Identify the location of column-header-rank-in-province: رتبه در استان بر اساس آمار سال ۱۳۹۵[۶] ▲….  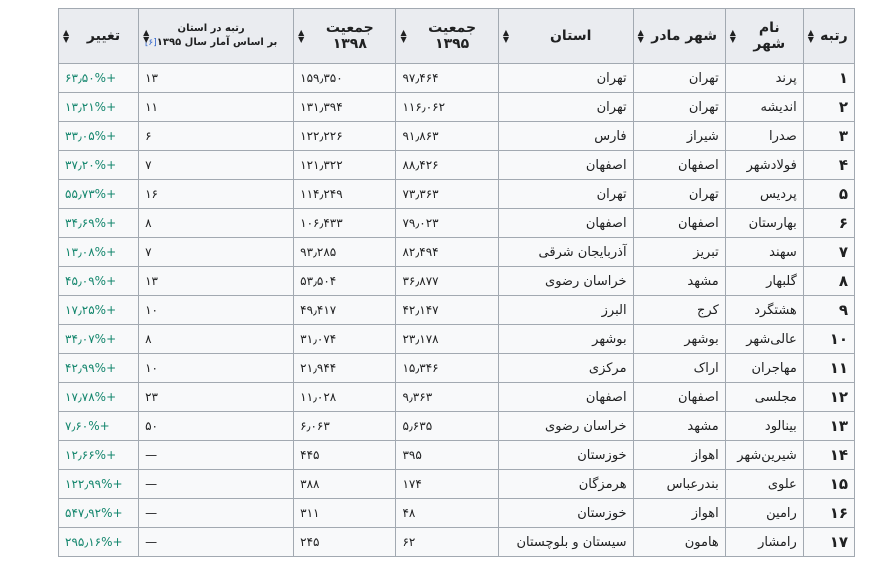
(216, 36).